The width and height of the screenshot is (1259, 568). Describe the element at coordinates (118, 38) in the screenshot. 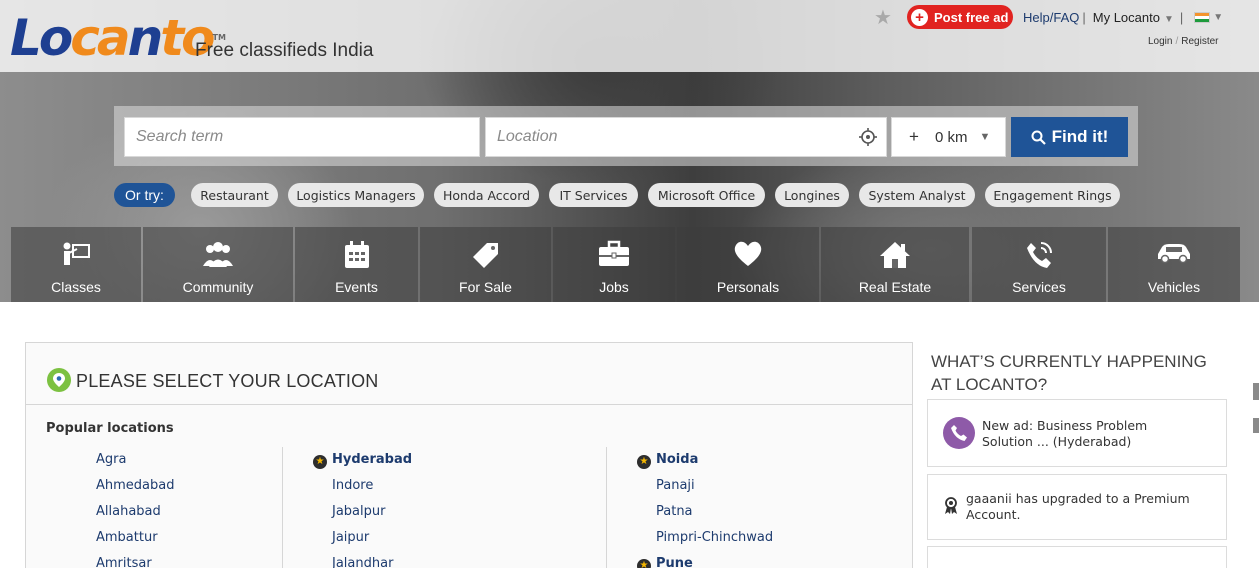

I see `locanto-logo: LocantoTM` at that location.